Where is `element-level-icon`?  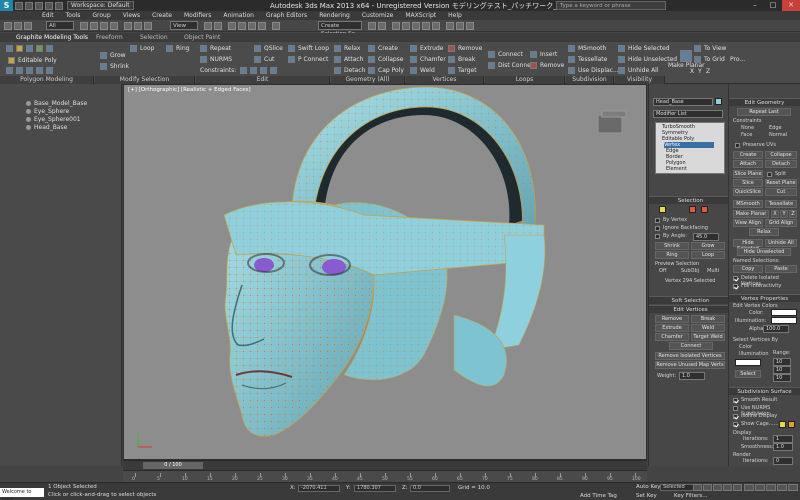 element-level-icon is located at coordinates (704, 209).